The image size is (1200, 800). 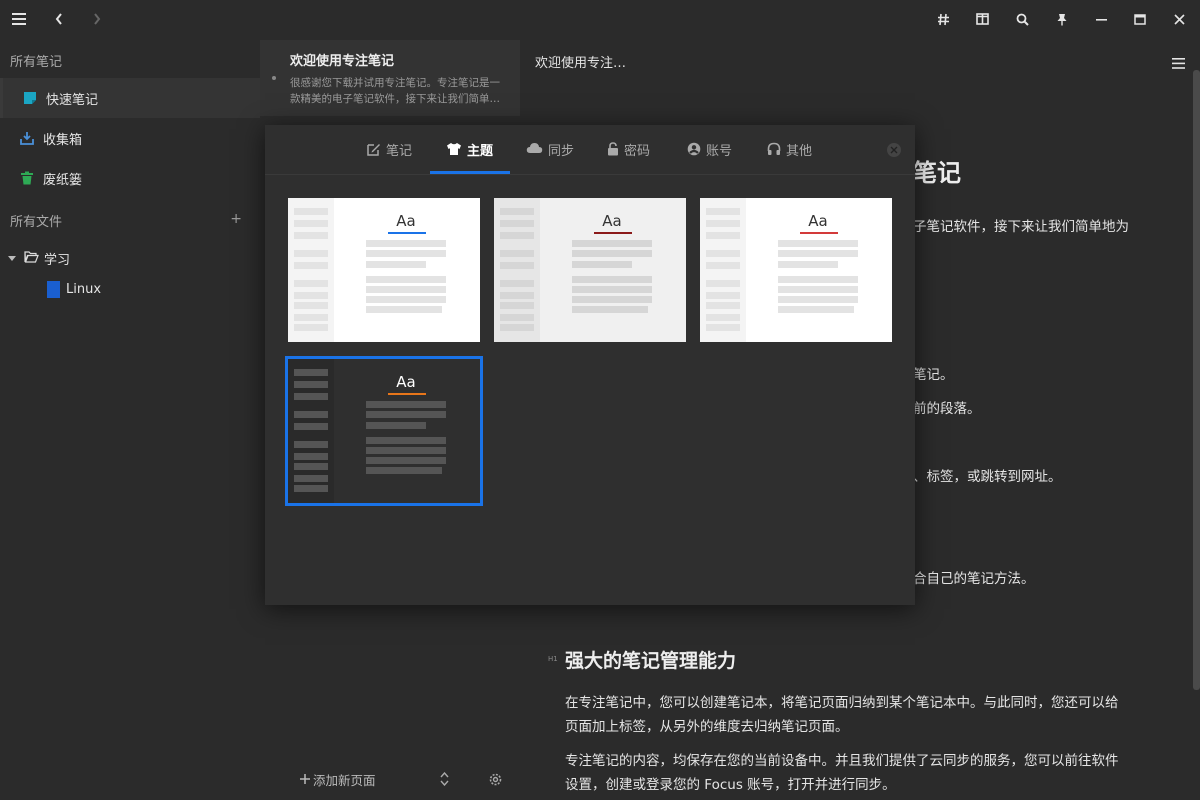 I want to click on editor-paragraph-line: 笔记。, so click(x=933, y=375).